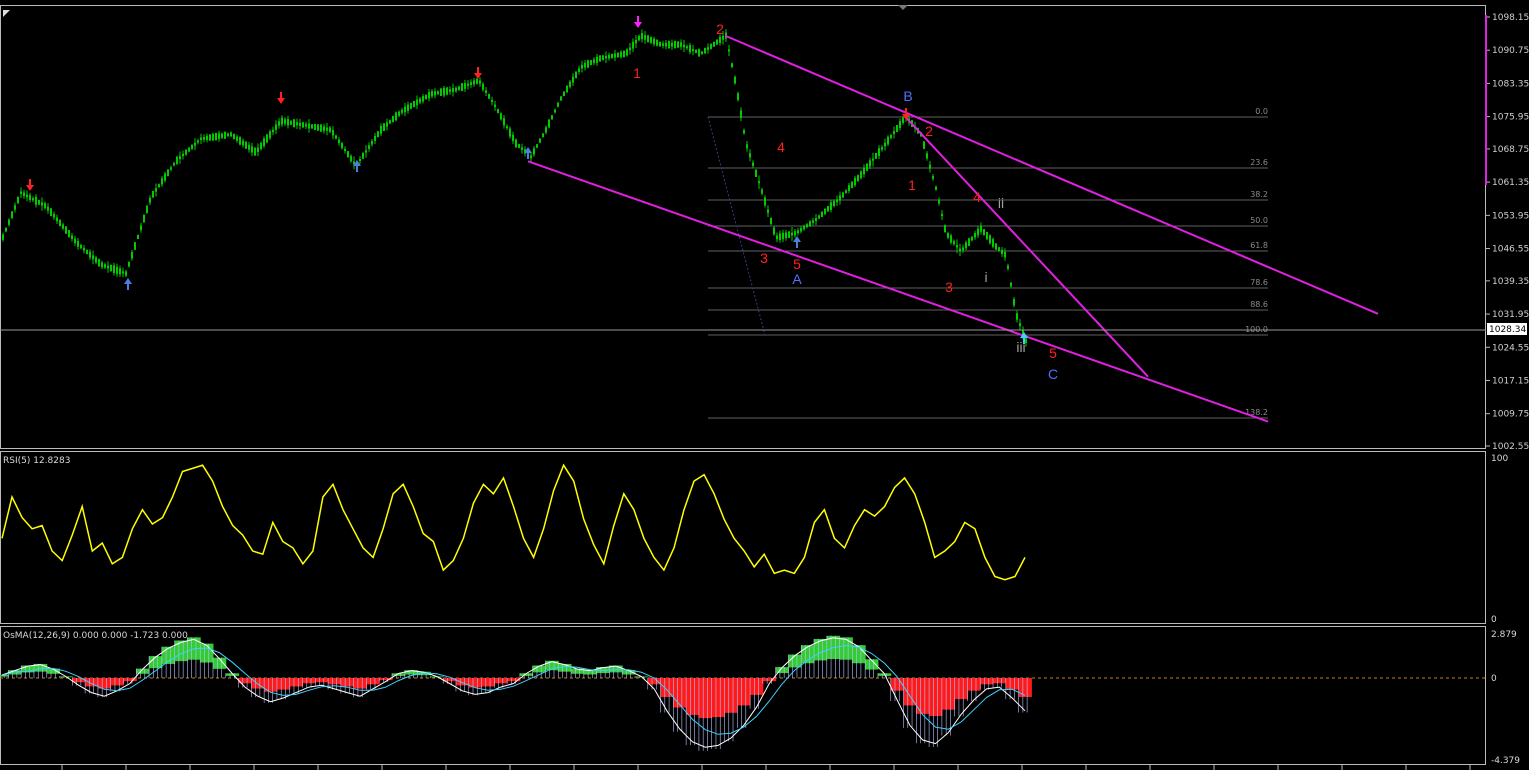  What do you see at coordinates (764, 258) in the screenshot?
I see `wave-label: 3` at bounding box center [764, 258].